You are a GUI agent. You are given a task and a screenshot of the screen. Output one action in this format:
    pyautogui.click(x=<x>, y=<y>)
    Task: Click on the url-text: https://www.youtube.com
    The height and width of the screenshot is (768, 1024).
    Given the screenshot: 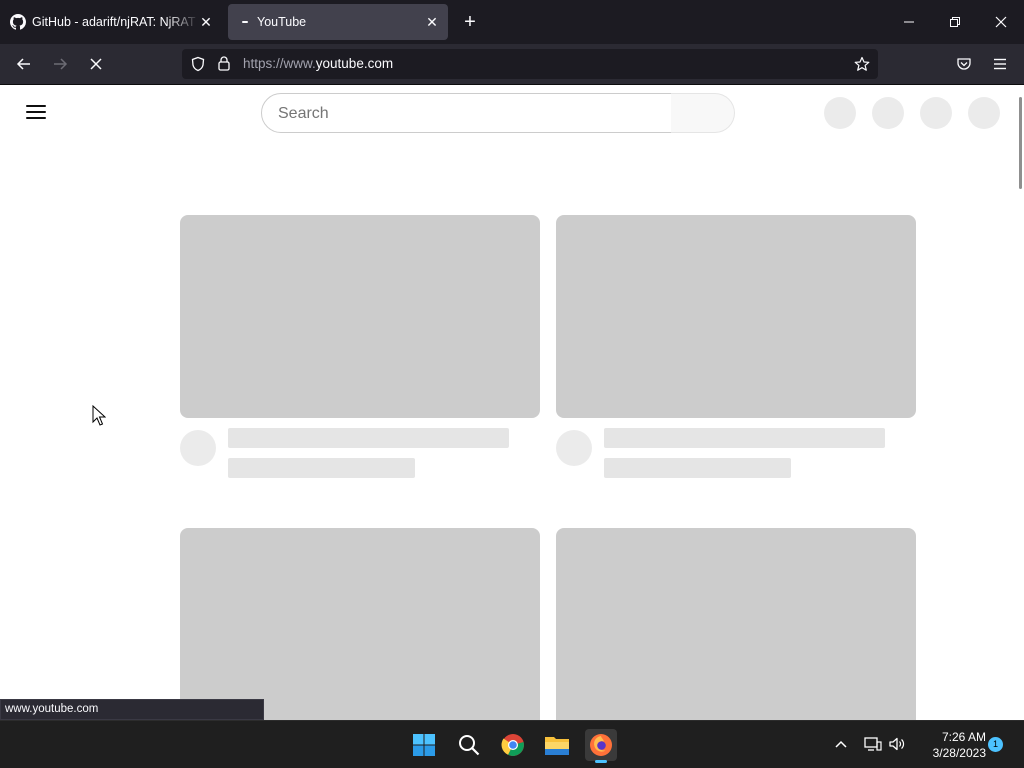 What is the action you would take?
    pyautogui.click(x=318, y=63)
    